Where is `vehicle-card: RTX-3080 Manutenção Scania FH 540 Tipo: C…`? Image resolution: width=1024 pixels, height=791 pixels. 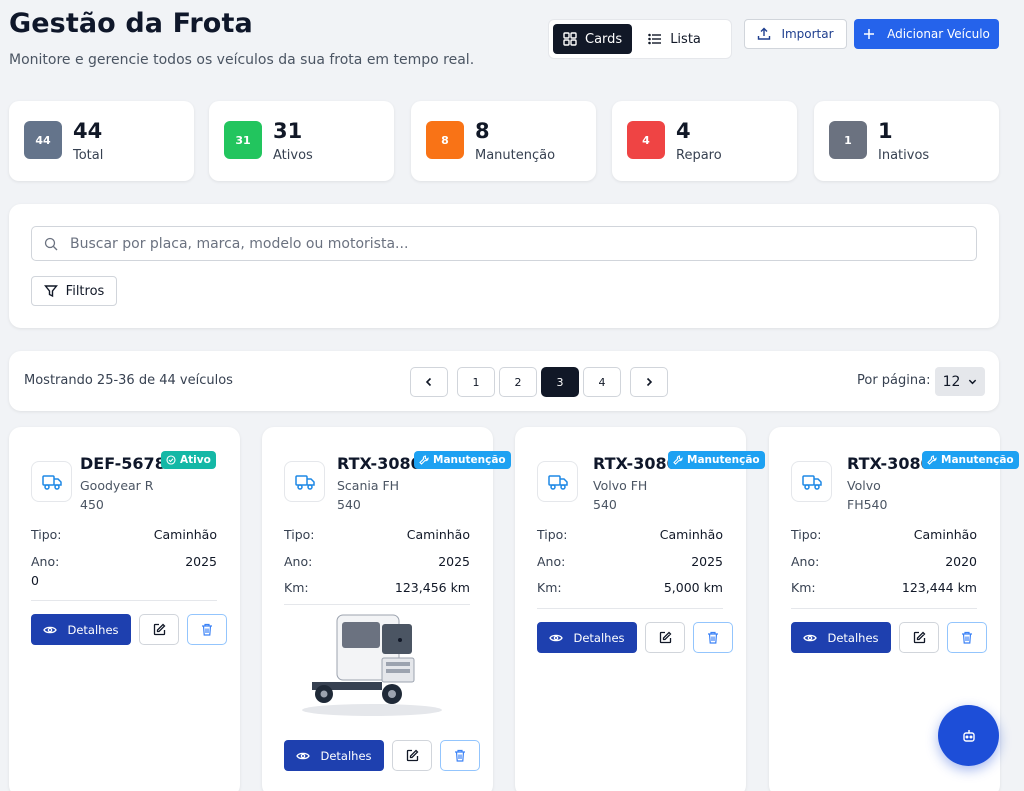 vehicle-card: RTX-3080 Manutenção Scania FH 540 Tipo: C… is located at coordinates (386, 609).